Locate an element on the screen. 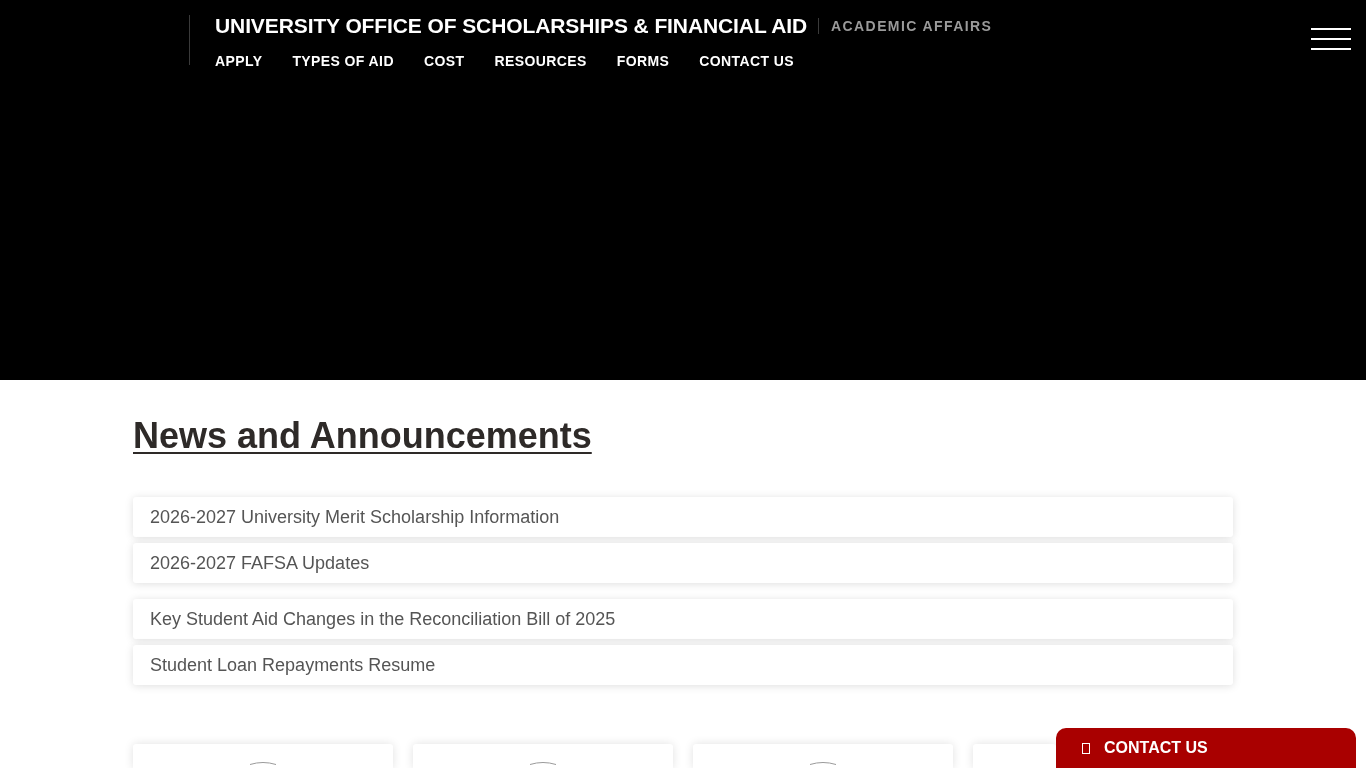 The width and height of the screenshot is (1366, 768). contact-us-label: CONTACT US is located at coordinates (1156, 748).